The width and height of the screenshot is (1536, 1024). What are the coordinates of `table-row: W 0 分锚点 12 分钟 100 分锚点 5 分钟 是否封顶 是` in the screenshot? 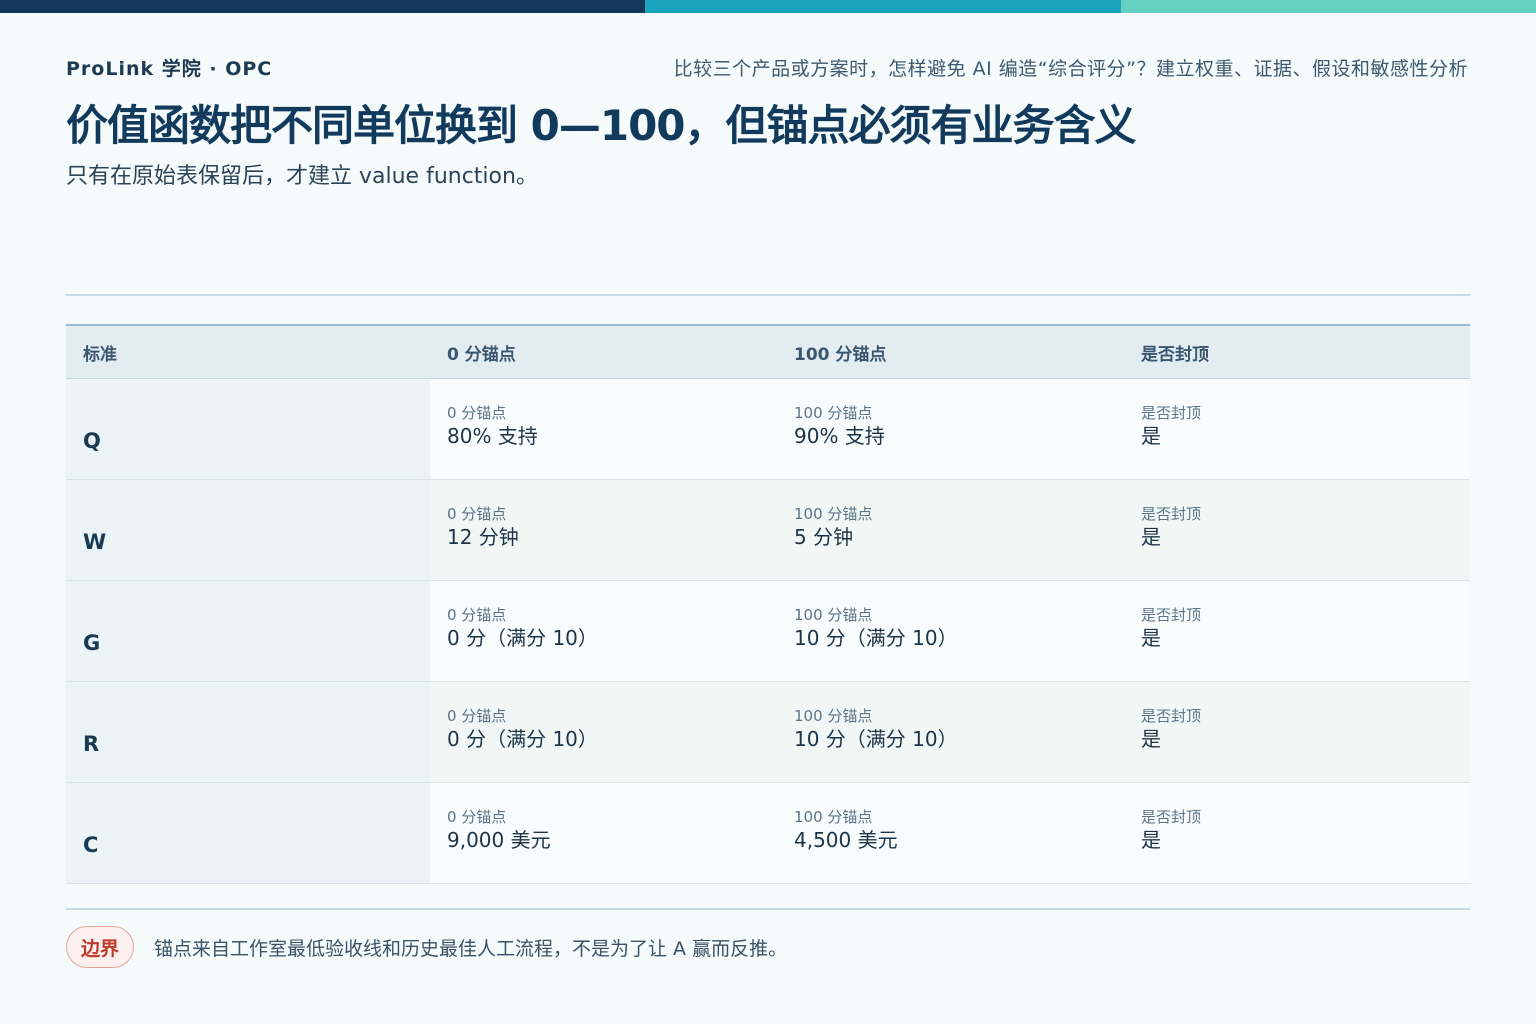 It's located at (768, 530).